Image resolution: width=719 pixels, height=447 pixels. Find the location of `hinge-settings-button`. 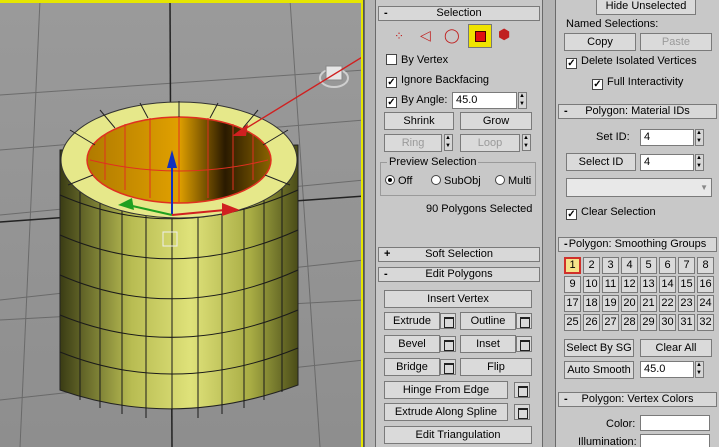

hinge-settings-button is located at coordinates (522, 390).